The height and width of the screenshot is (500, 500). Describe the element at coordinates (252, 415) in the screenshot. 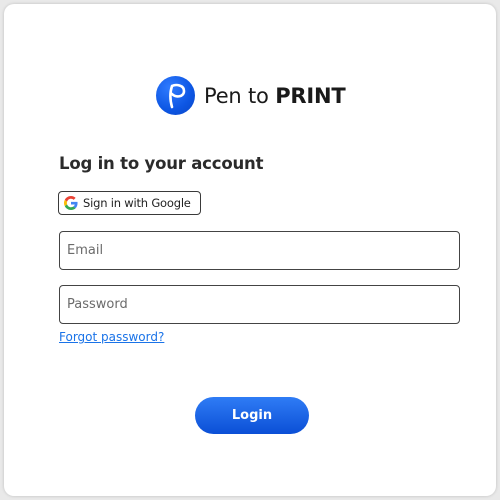

I see `login-button: Login` at that location.